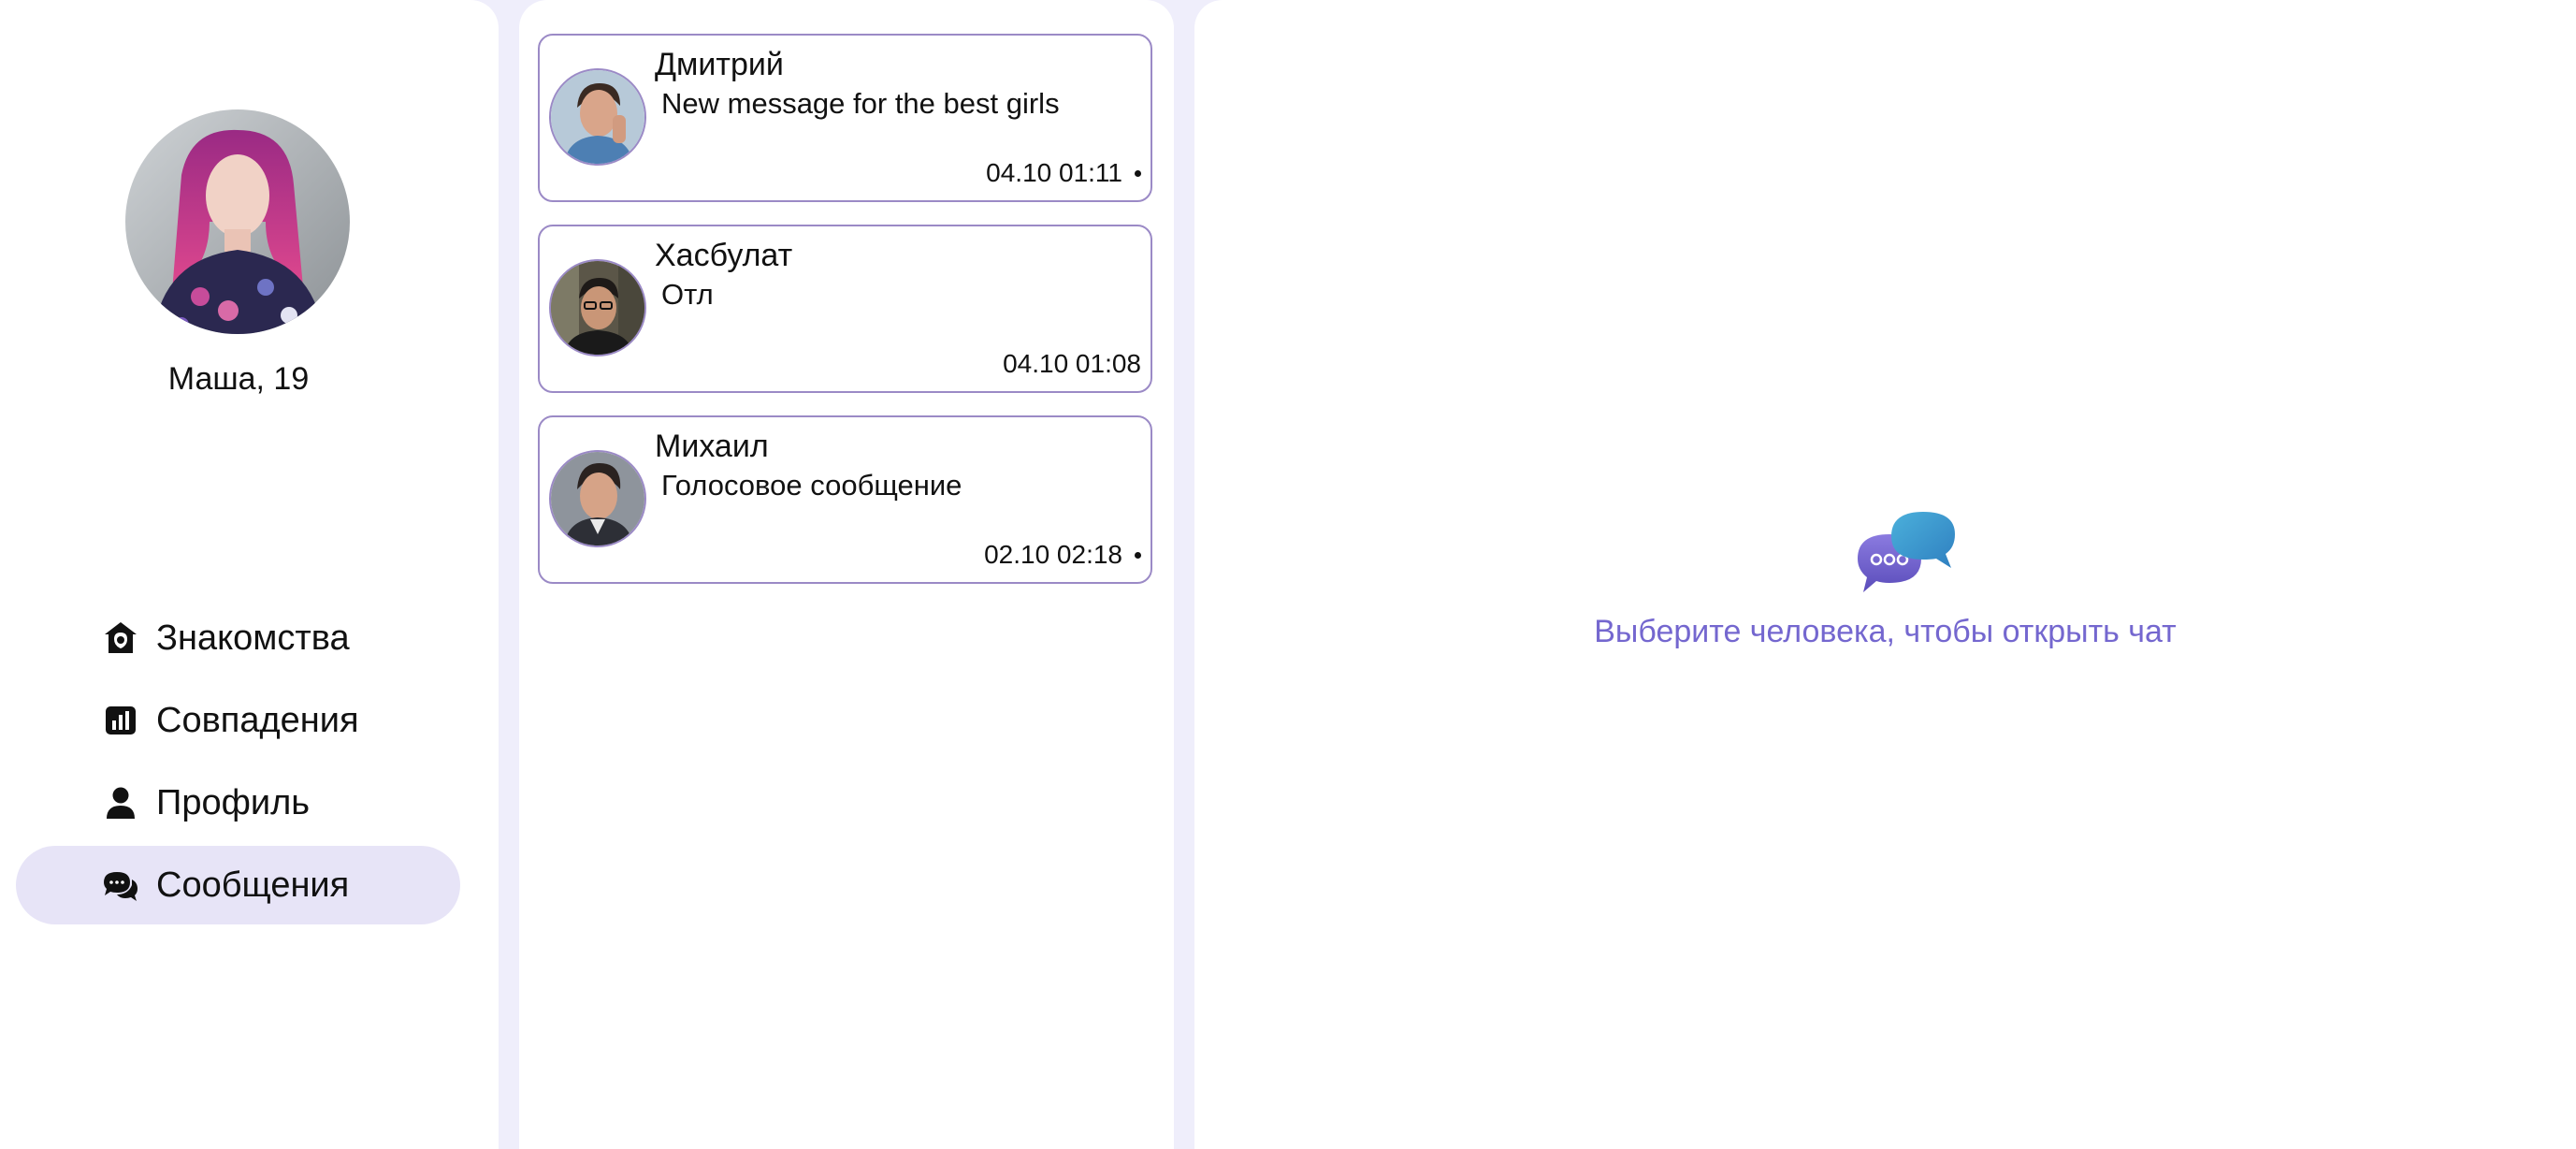  I want to click on chat-time-row: 04.10 01:08, so click(1072, 364).